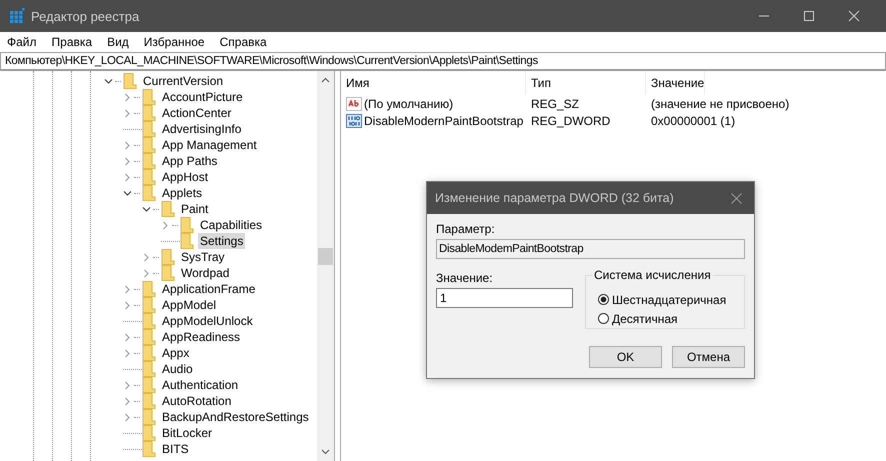 This screenshot has height=461, width=886. Describe the element at coordinates (720, 103) in the screenshot. I see `value-data: (значение не присвоено)` at that location.